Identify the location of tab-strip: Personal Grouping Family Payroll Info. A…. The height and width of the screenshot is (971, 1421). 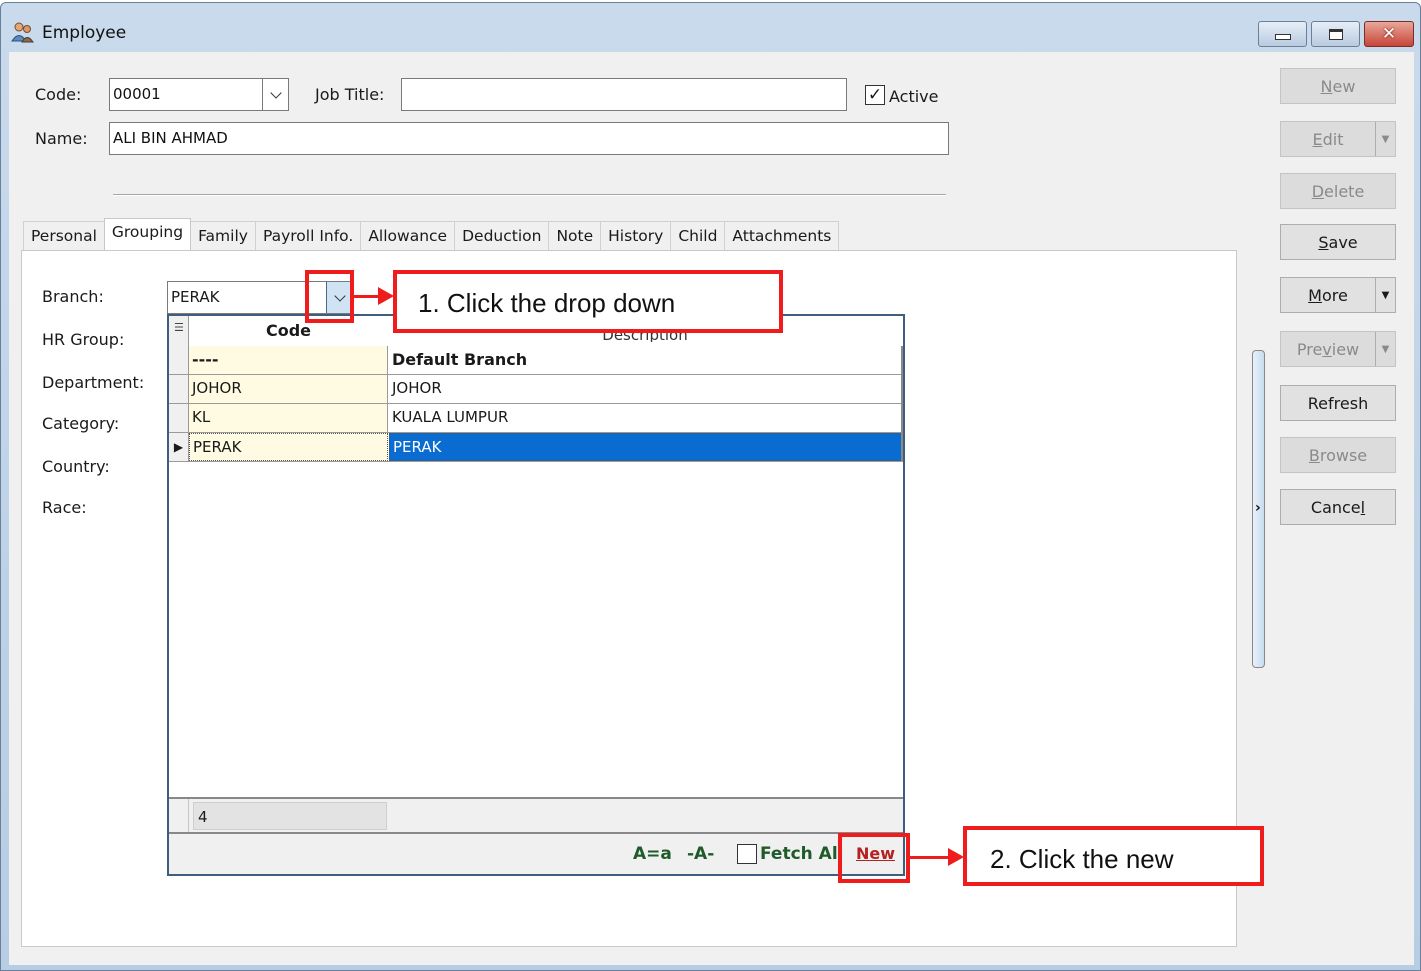
(431, 234).